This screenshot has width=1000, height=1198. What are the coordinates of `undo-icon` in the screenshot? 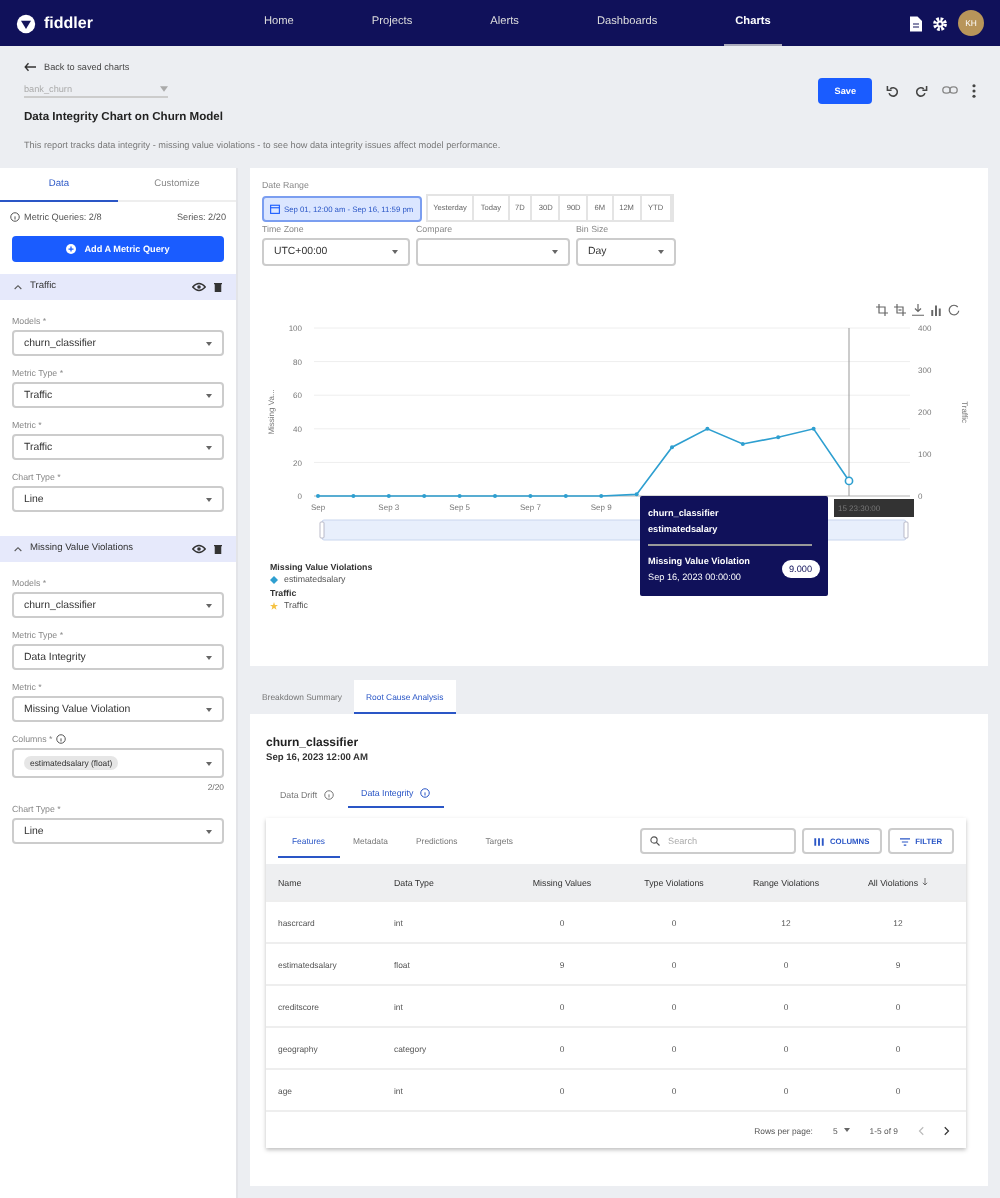 It's located at (893, 90).